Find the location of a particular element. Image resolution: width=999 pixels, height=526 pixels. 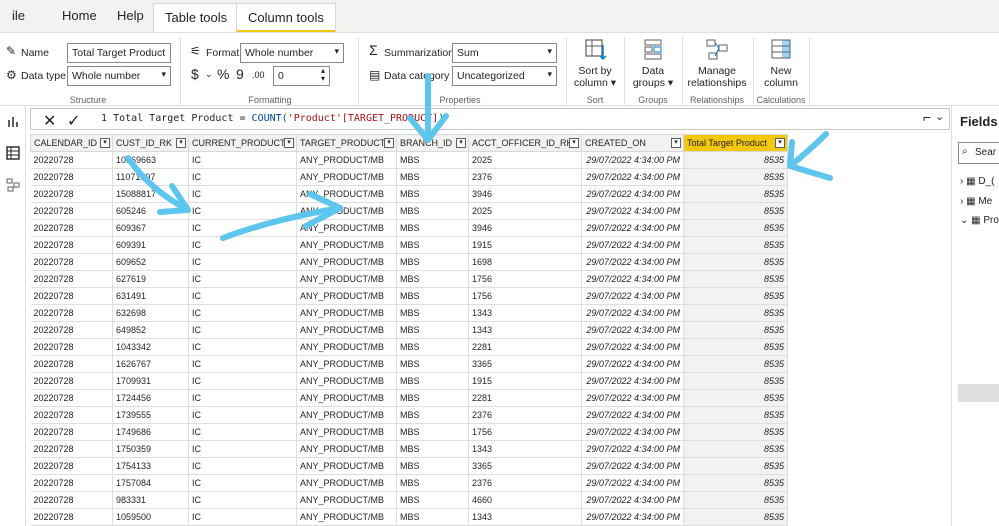

column-header: CURRENT_PRODUCT ▾ is located at coordinates (242, 143).